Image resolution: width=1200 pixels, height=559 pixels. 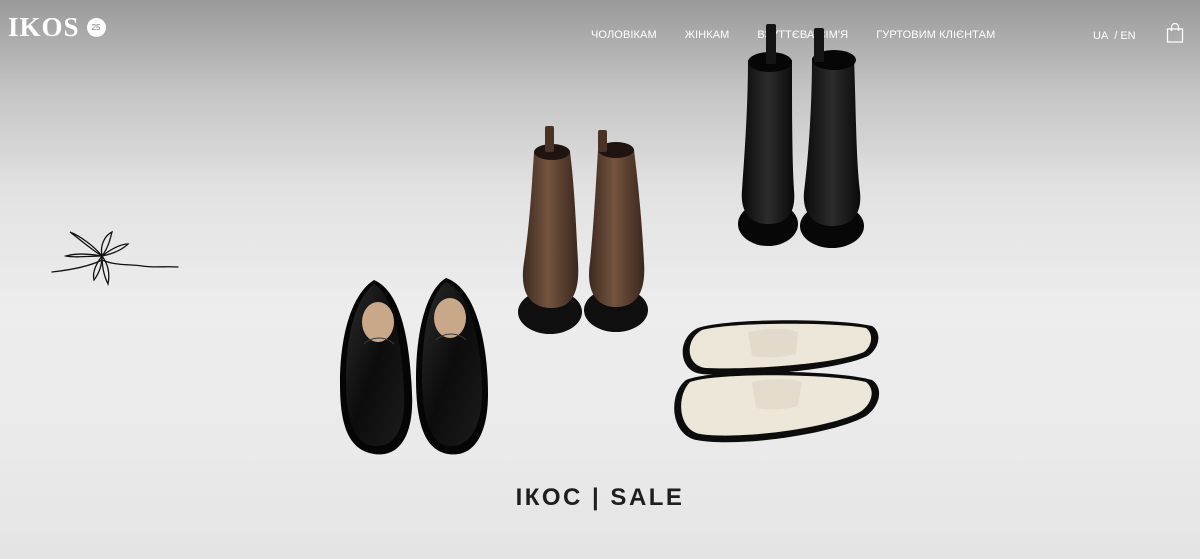 What do you see at coordinates (707, 35) in the screenshot?
I see `nav-item-women: ЖІНКАМ` at bounding box center [707, 35].